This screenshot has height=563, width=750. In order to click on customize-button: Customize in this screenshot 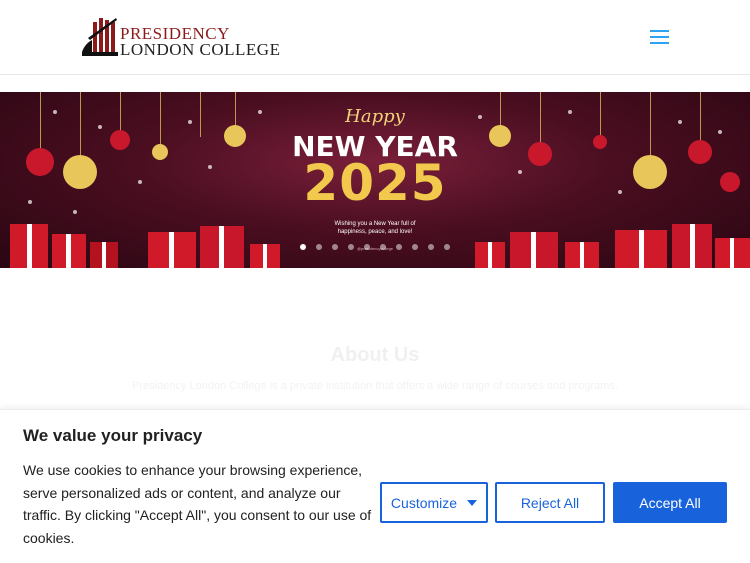, I will do `click(434, 502)`.